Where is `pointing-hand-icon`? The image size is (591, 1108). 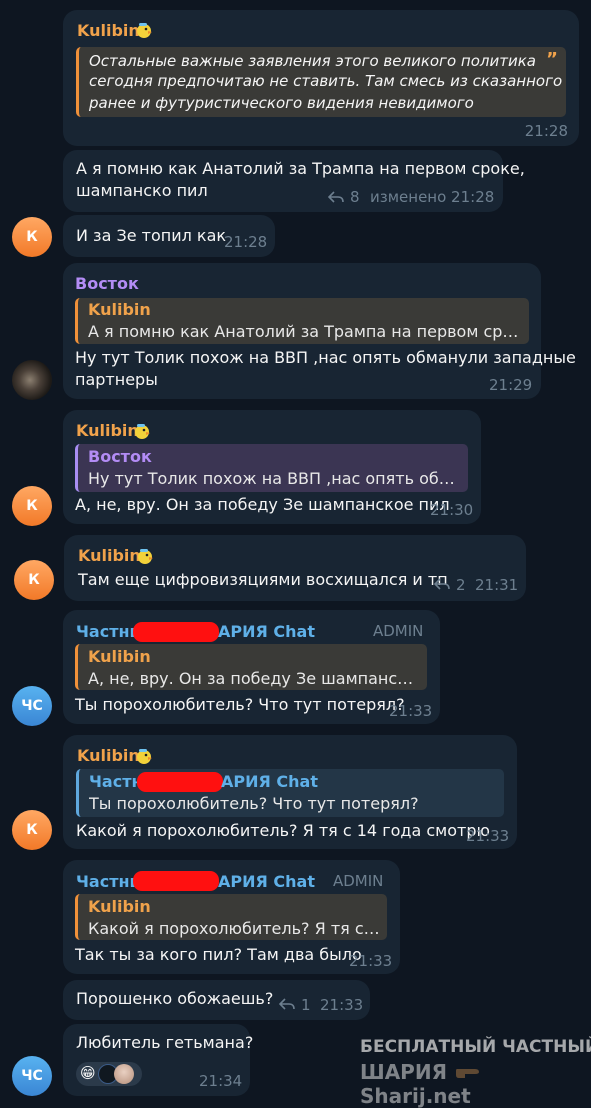 pointing-hand-icon is located at coordinates (468, 1073).